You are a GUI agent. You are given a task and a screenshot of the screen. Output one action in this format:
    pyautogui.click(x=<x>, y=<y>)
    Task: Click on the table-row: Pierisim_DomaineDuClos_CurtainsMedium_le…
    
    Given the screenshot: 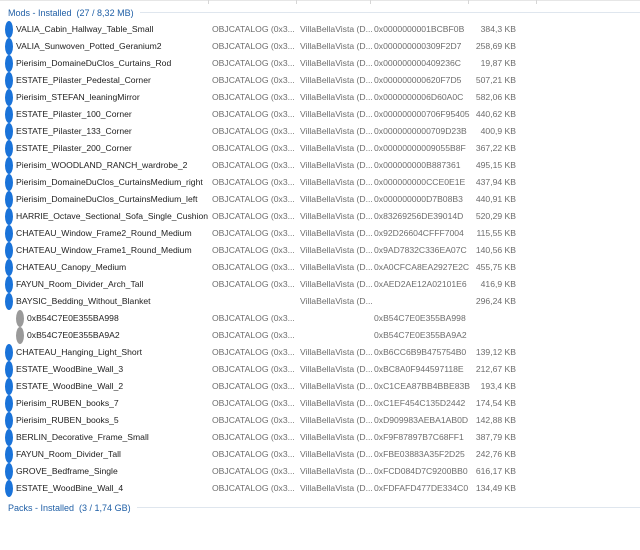 What is the action you would take?
    pyautogui.click(x=320, y=199)
    